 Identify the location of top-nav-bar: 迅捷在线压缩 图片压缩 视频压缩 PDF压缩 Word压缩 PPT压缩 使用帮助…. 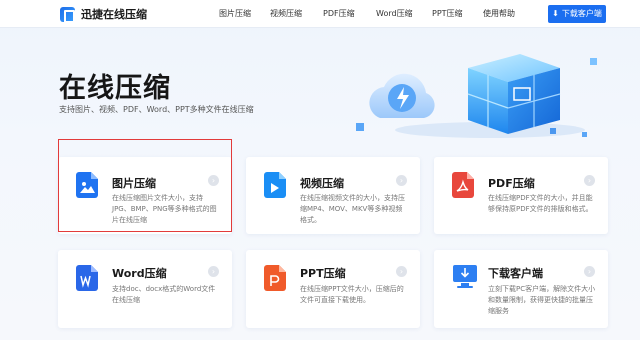
(320, 14).